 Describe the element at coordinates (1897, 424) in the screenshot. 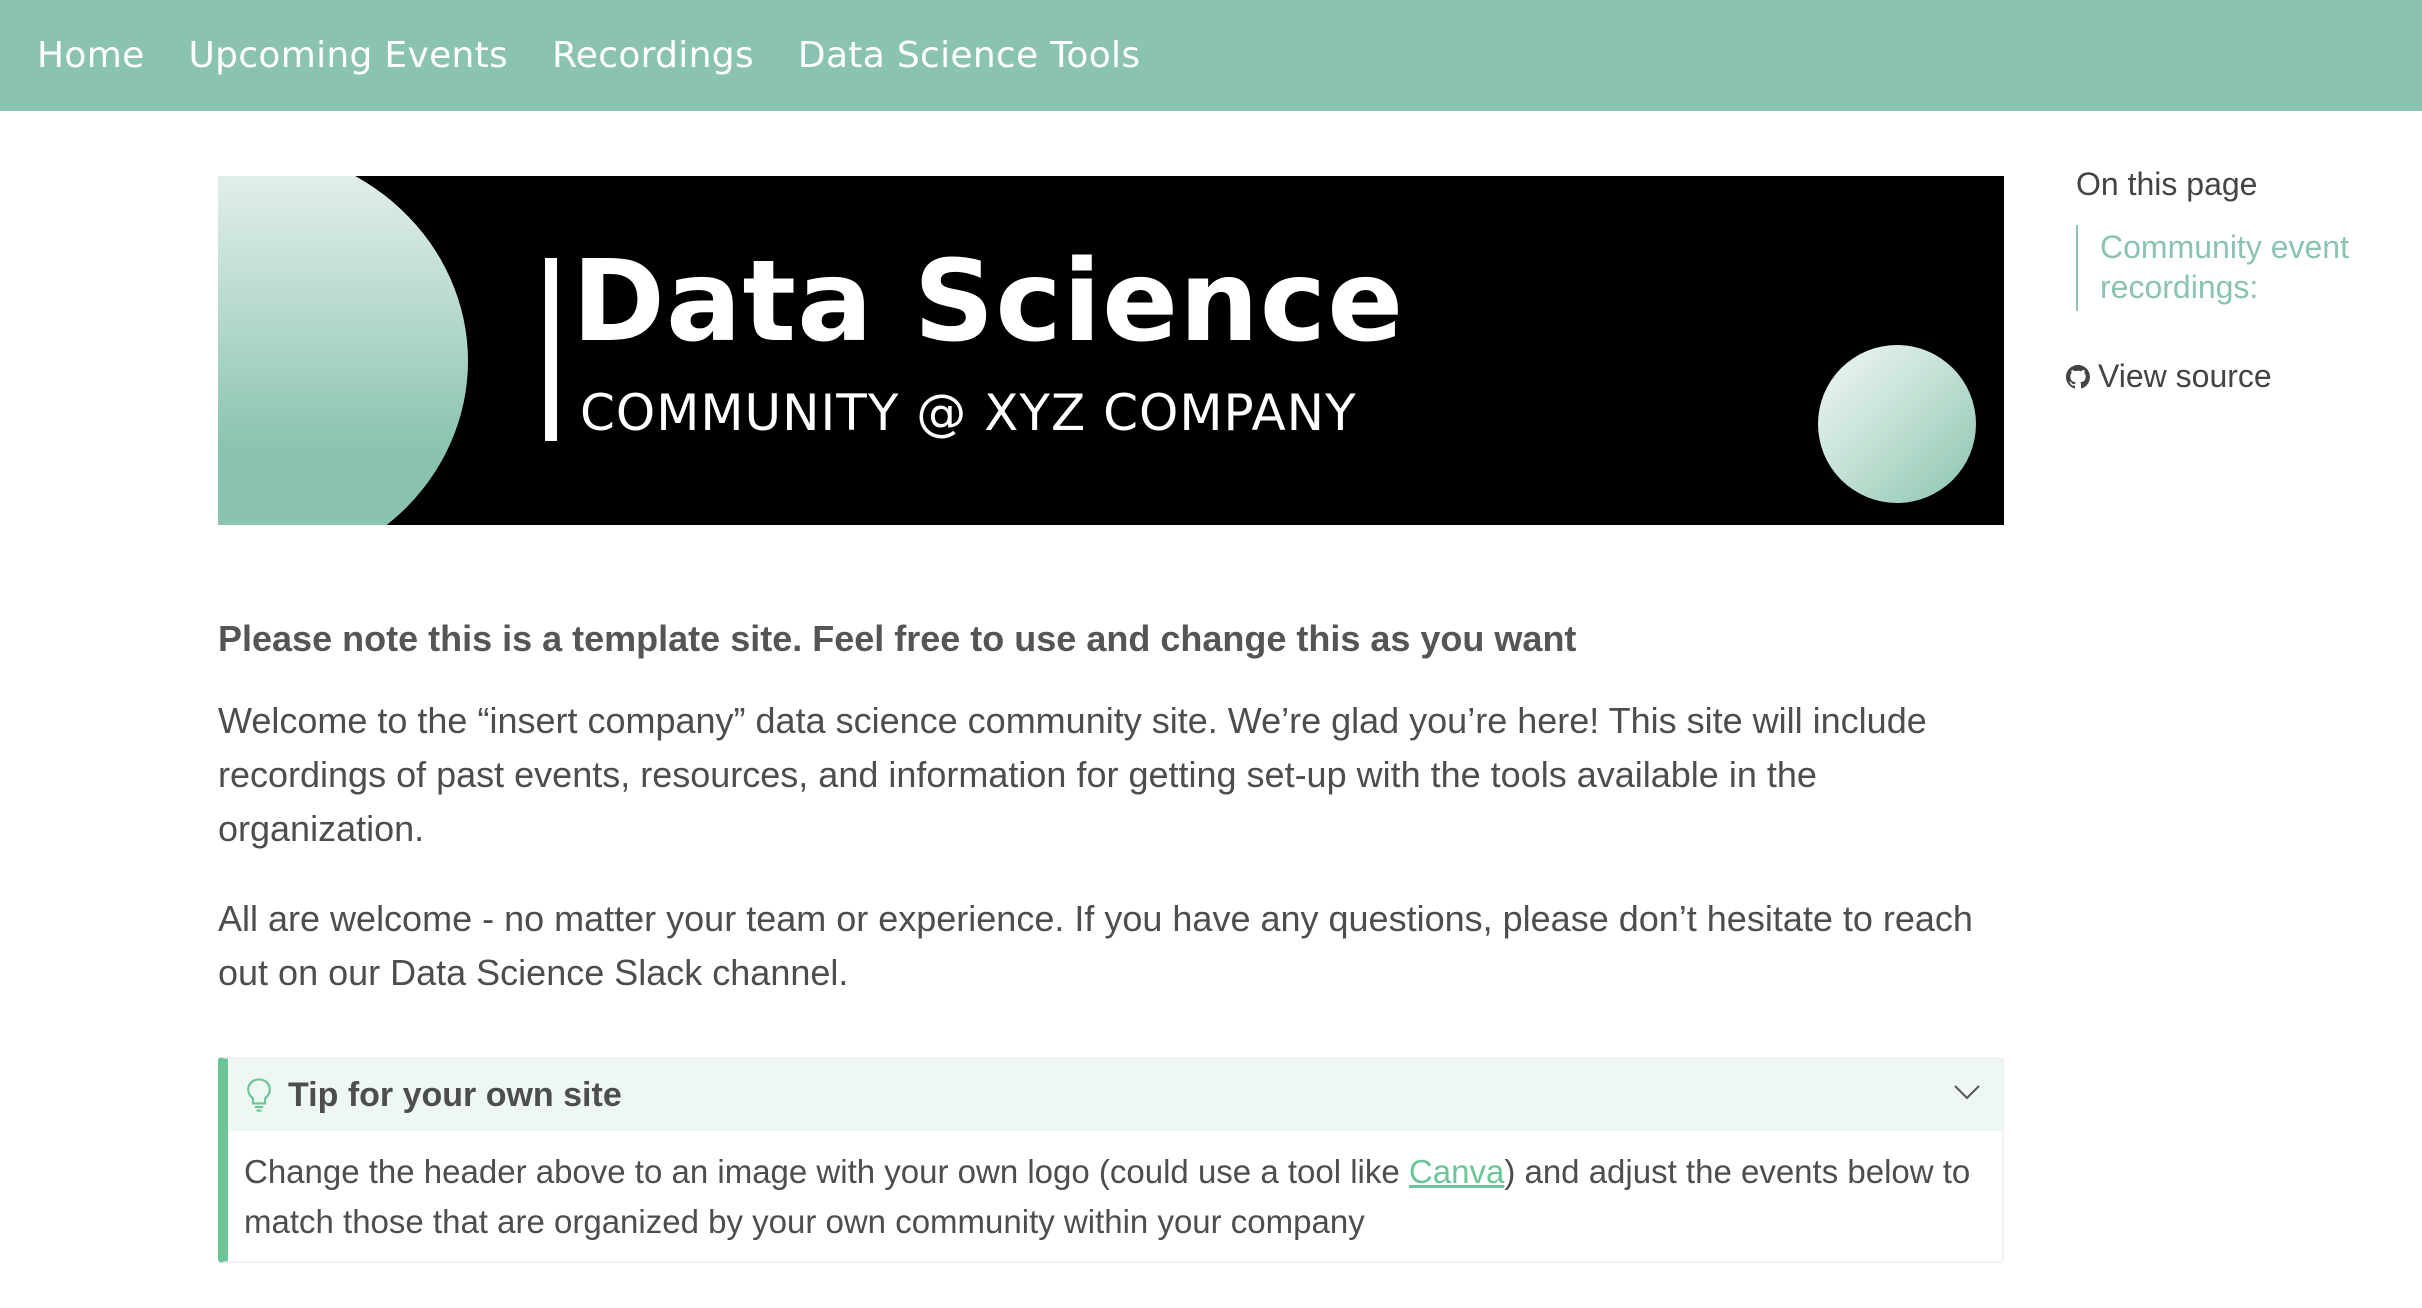

I see `banner-decor-circle-right` at that location.